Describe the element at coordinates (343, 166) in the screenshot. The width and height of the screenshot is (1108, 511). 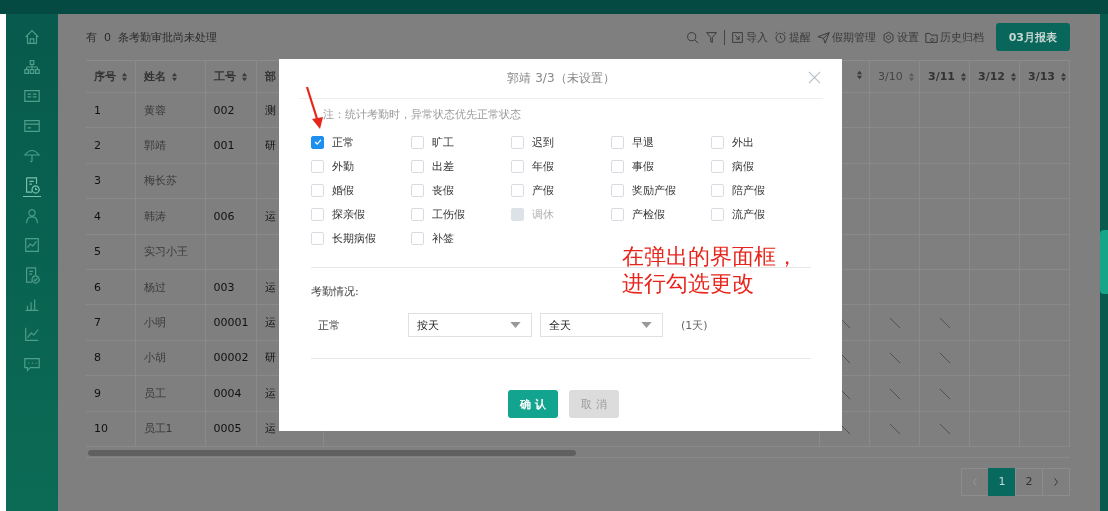
I see `option-label: 外勤` at that location.